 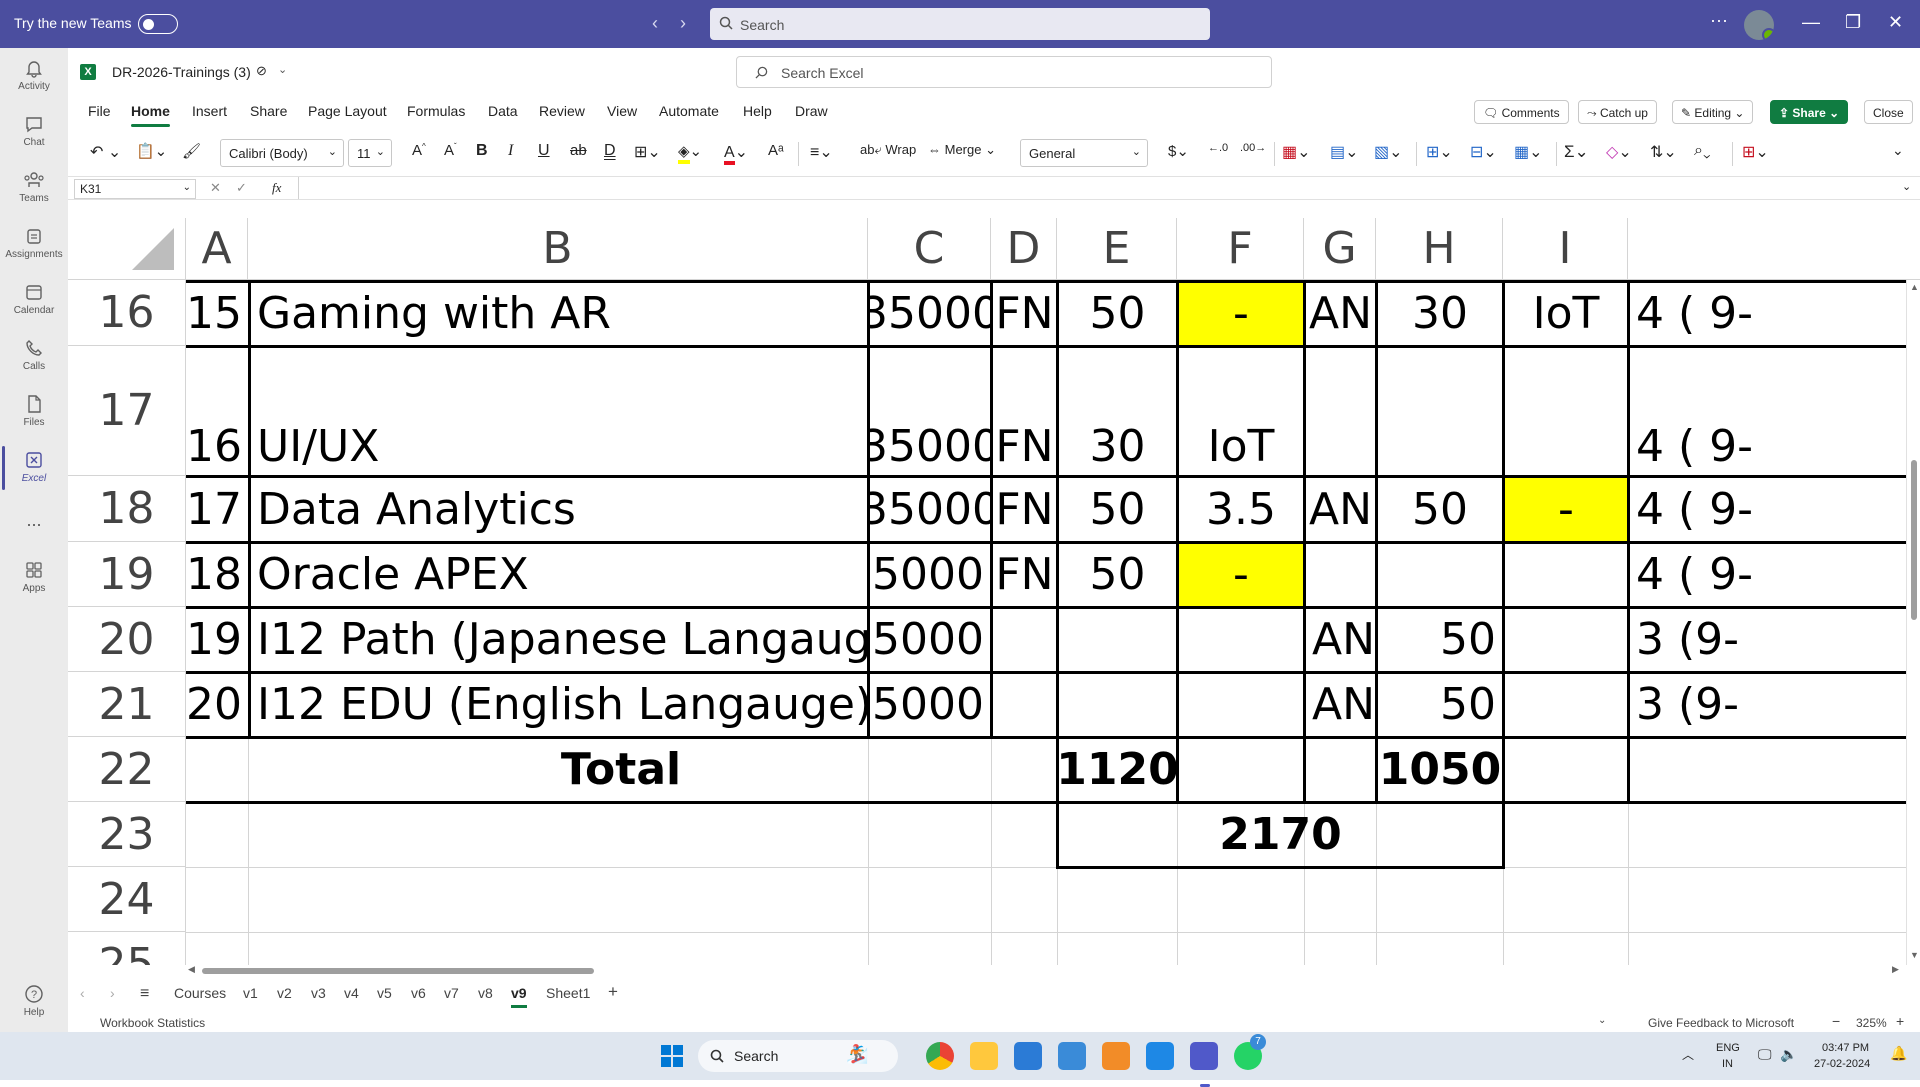 What do you see at coordinates (451, 993) in the screenshot?
I see `sheet-tab-v7: v7` at bounding box center [451, 993].